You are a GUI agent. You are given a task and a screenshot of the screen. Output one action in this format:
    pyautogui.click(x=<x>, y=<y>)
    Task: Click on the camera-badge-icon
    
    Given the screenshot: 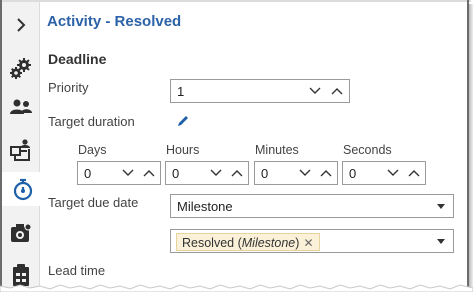 What is the action you would take?
    pyautogui.click(x=21, y=232)
    